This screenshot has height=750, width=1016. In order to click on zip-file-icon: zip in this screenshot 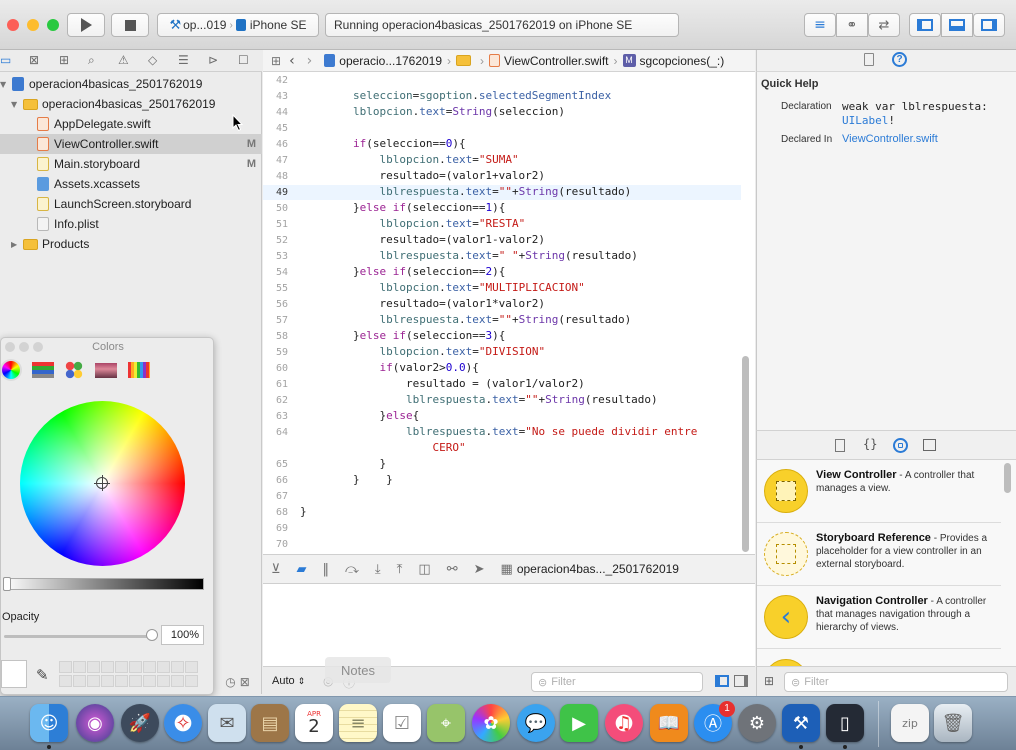, I will do `click(910, 723)`.